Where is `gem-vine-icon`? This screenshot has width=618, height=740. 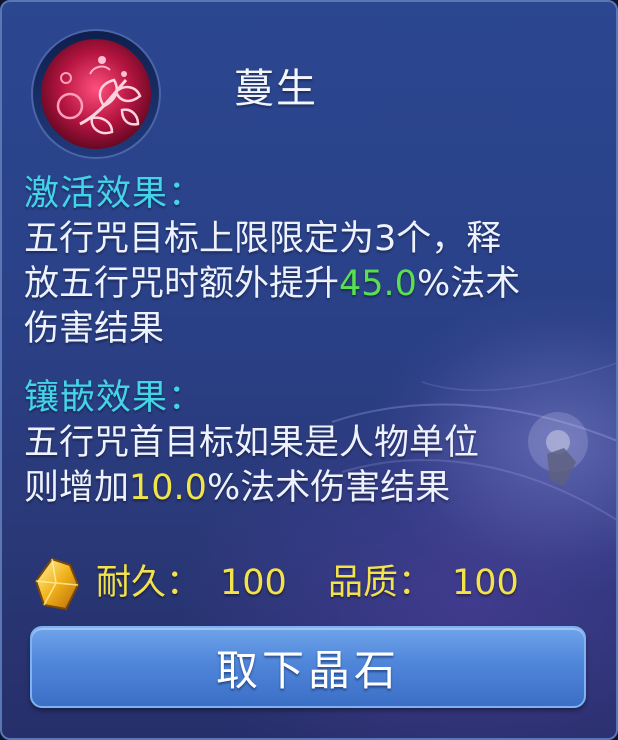 gem-vine-icon is located at coordinates (96, 94).